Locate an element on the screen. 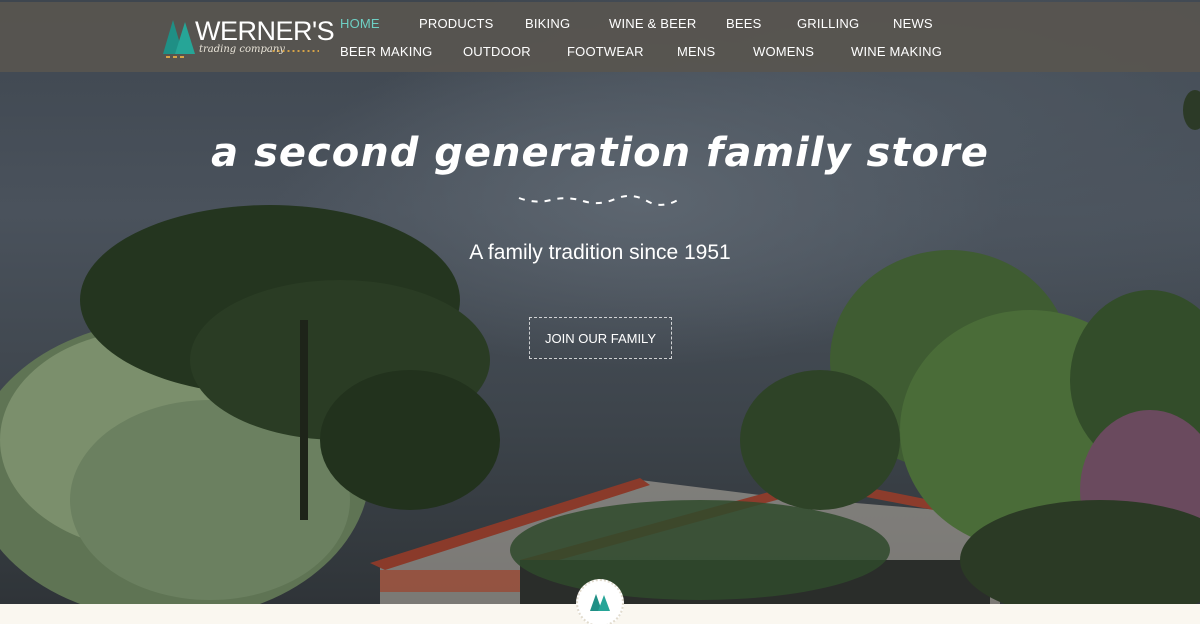  nav-item-wine-making: WINE MAKING is located at coordinates (896, 51).